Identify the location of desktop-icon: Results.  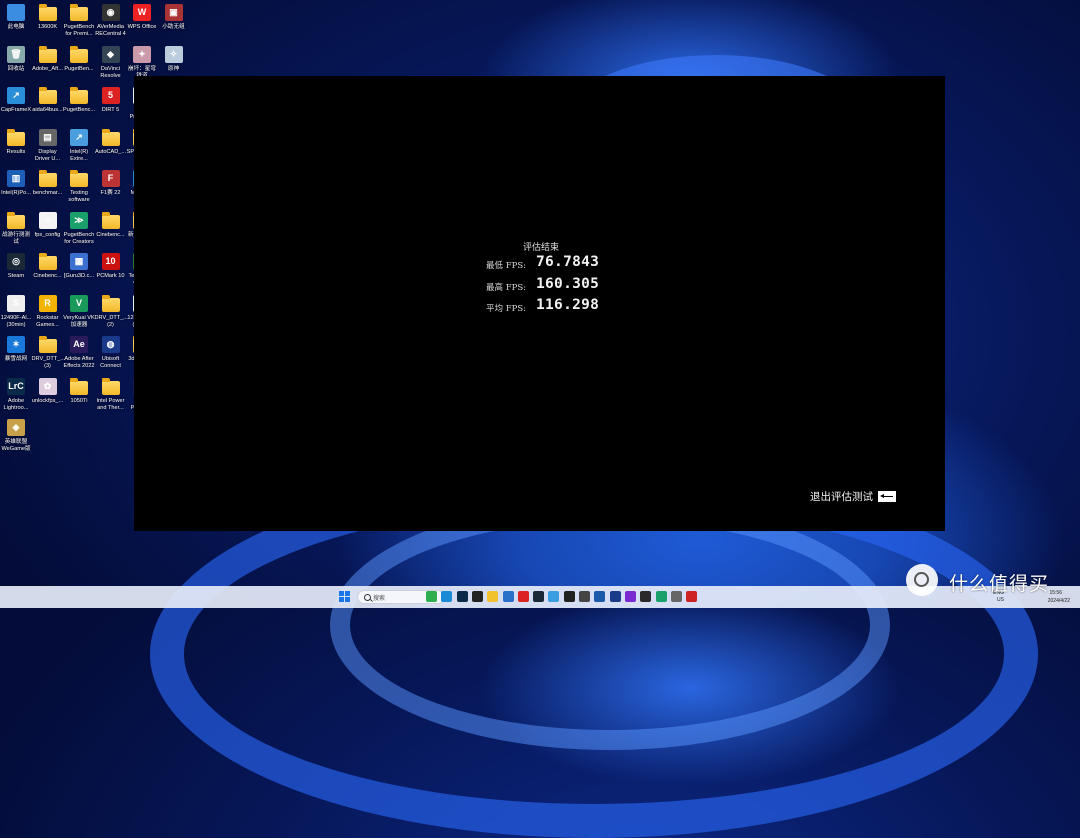
(16, 142).